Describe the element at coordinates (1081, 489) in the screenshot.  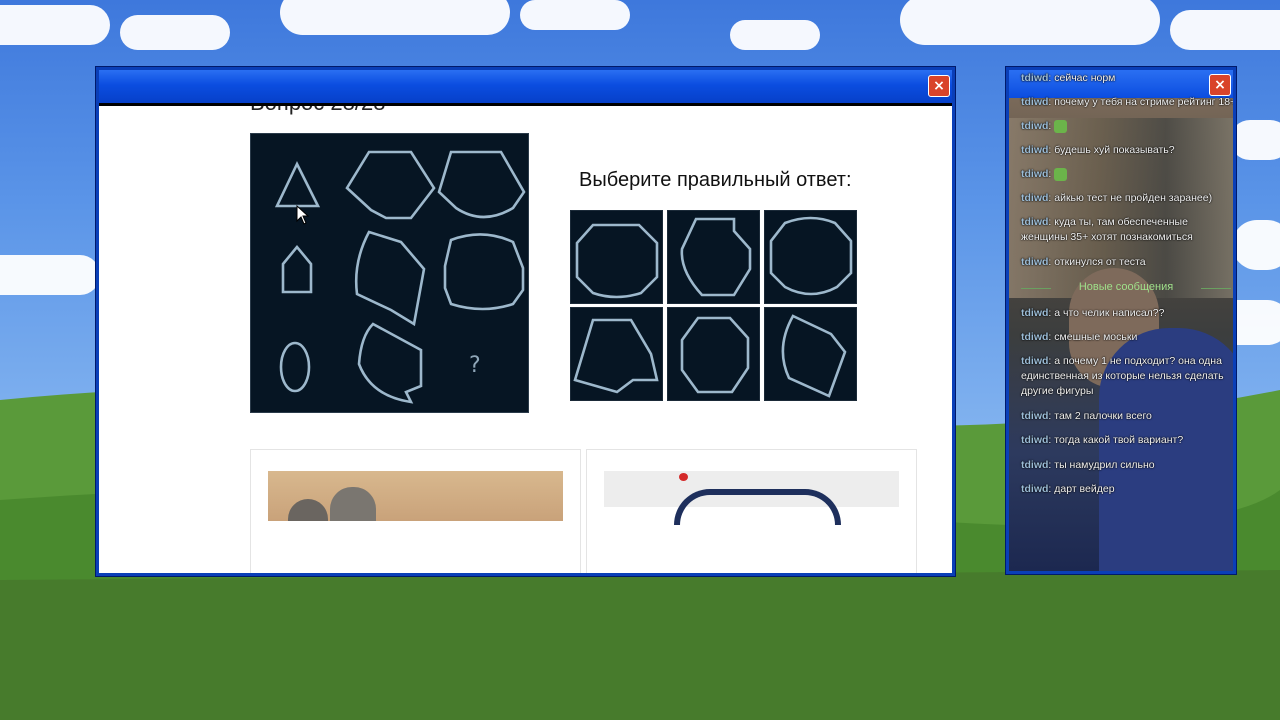
I see `chat-text: : дарт вейдер` at that location.